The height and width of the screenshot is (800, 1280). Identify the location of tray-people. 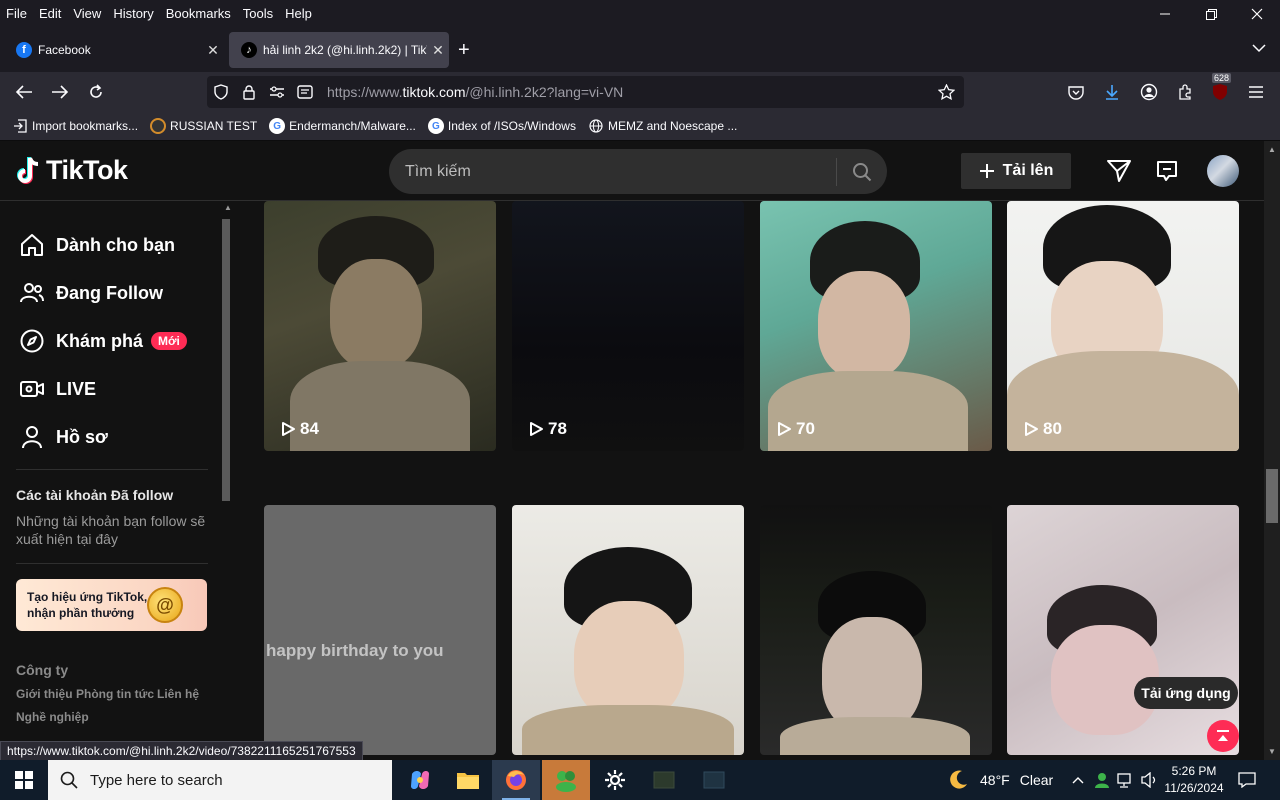
(1102, 780).